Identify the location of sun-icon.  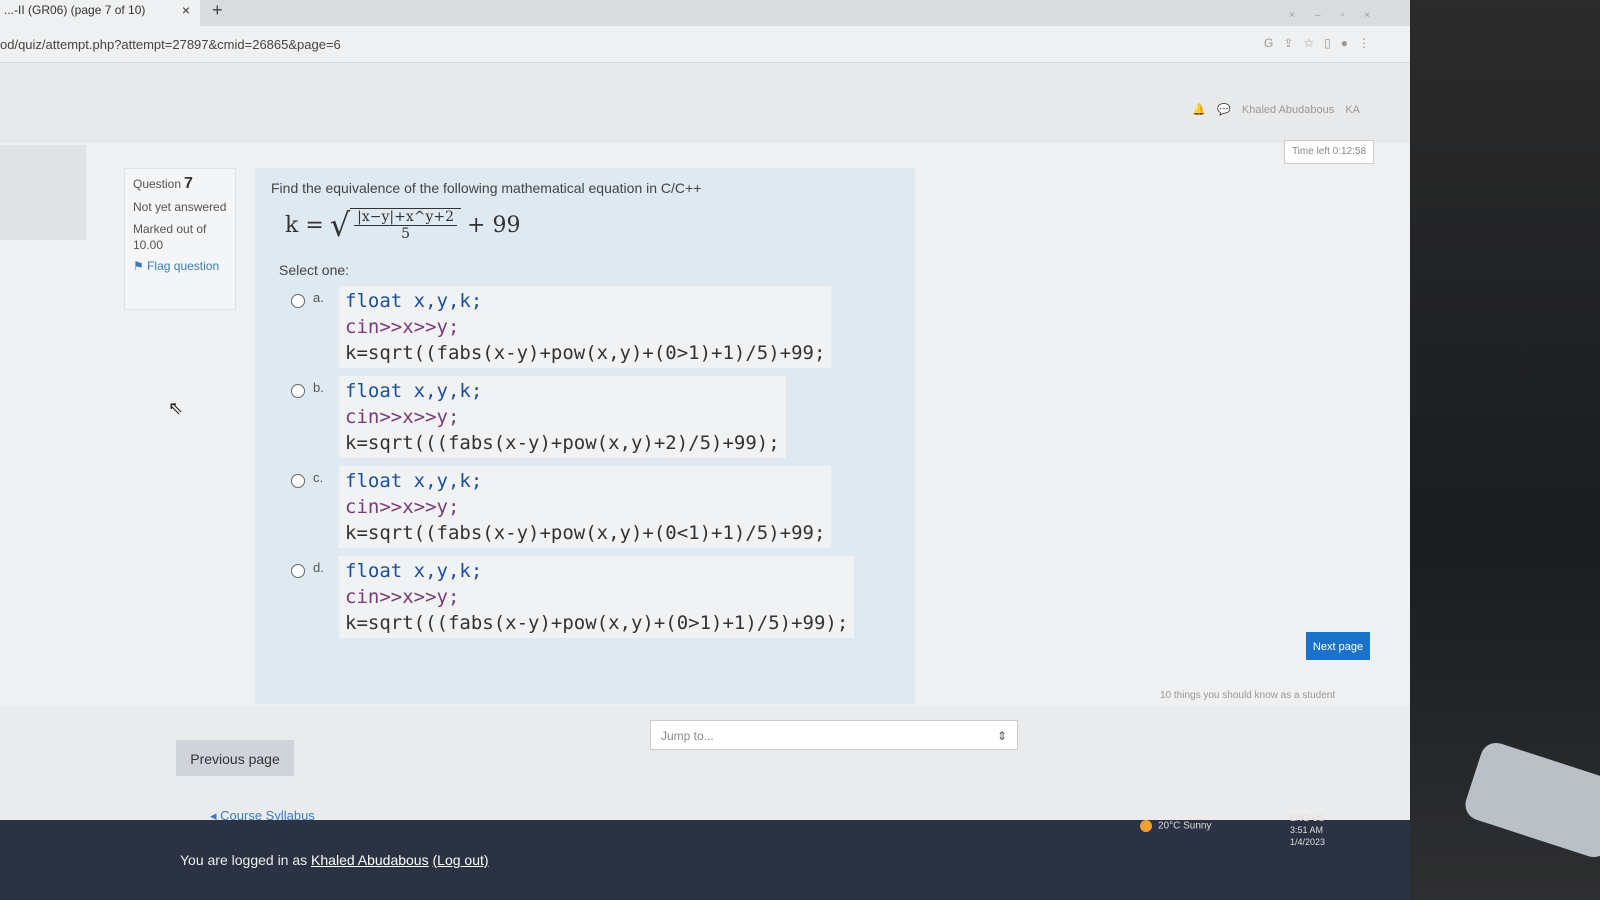
(1146, 826).